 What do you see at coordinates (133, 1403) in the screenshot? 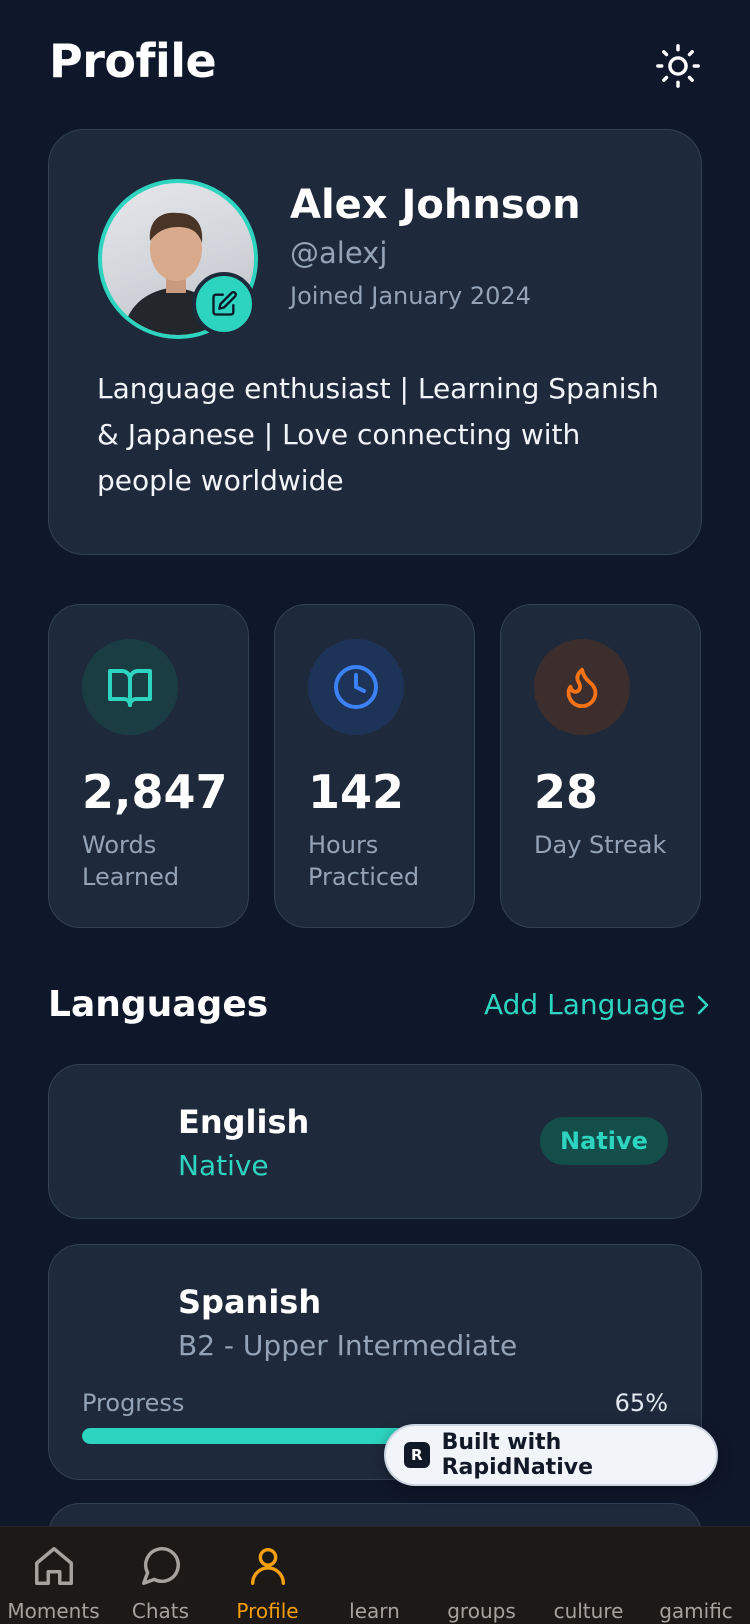
I see `progress-label: Progress` at bounding box center [133, 1403].